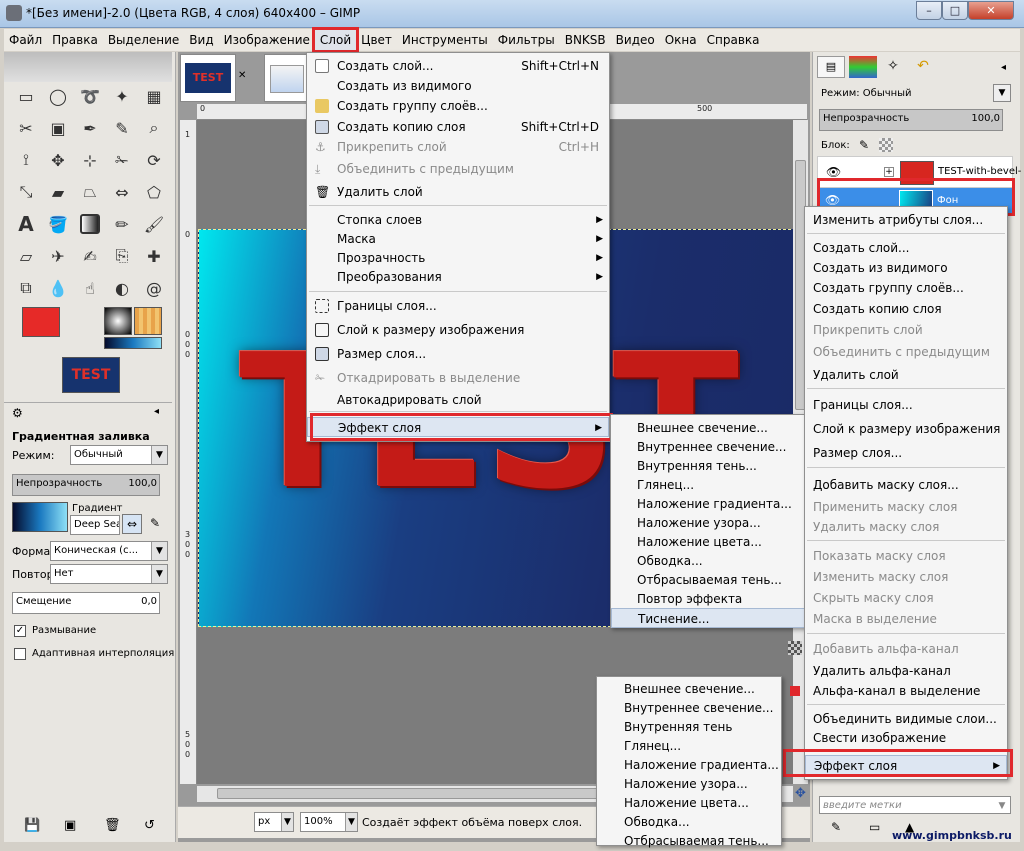 The height and width of the screenshot is (851, 1024). I want to click on menu-item-layer-to-image-size: Слой к размеру изображения, so click(458, 330).